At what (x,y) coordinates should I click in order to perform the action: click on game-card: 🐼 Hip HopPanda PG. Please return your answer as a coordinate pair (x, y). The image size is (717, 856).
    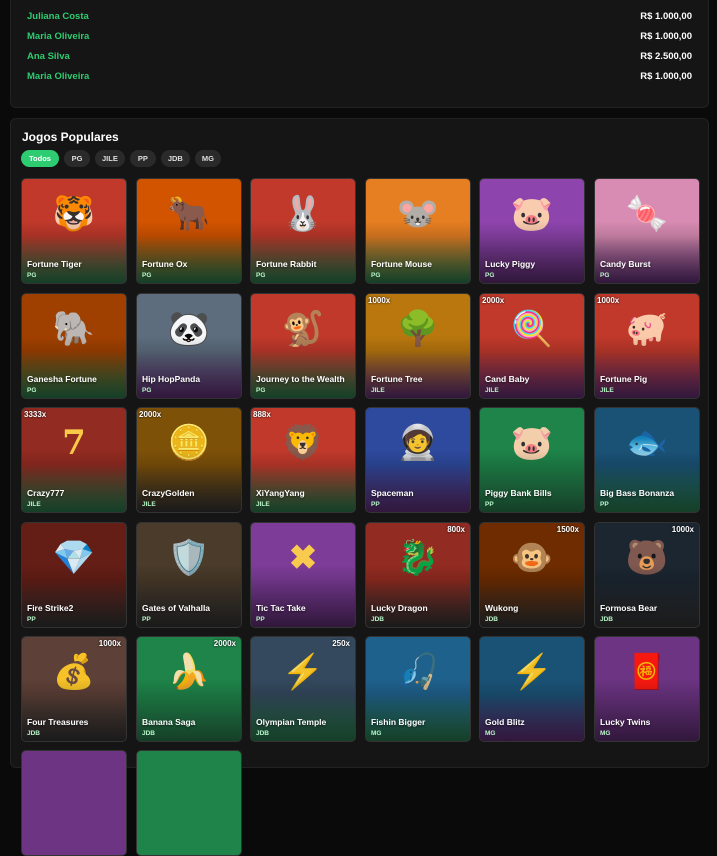
    Looking at the image, I should click on (189, 346).